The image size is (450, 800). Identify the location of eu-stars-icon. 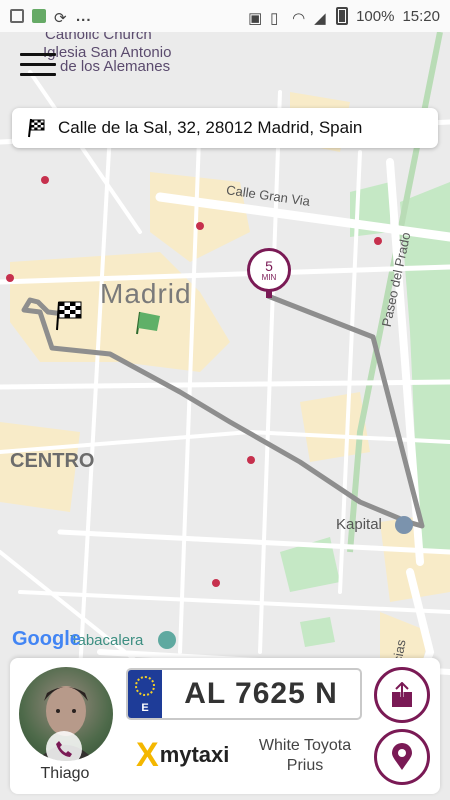
(145, 686).